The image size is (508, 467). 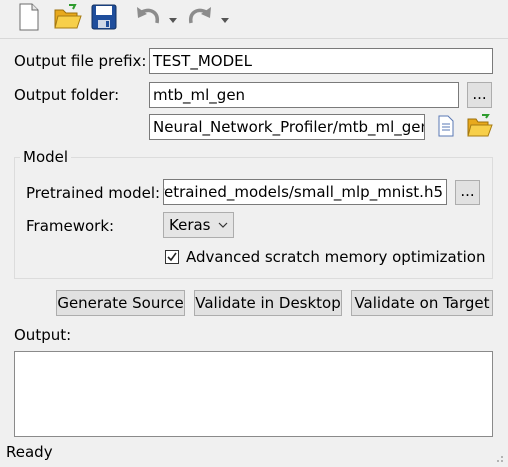 I want to click on new-file-button, so click(x=29, y=19).